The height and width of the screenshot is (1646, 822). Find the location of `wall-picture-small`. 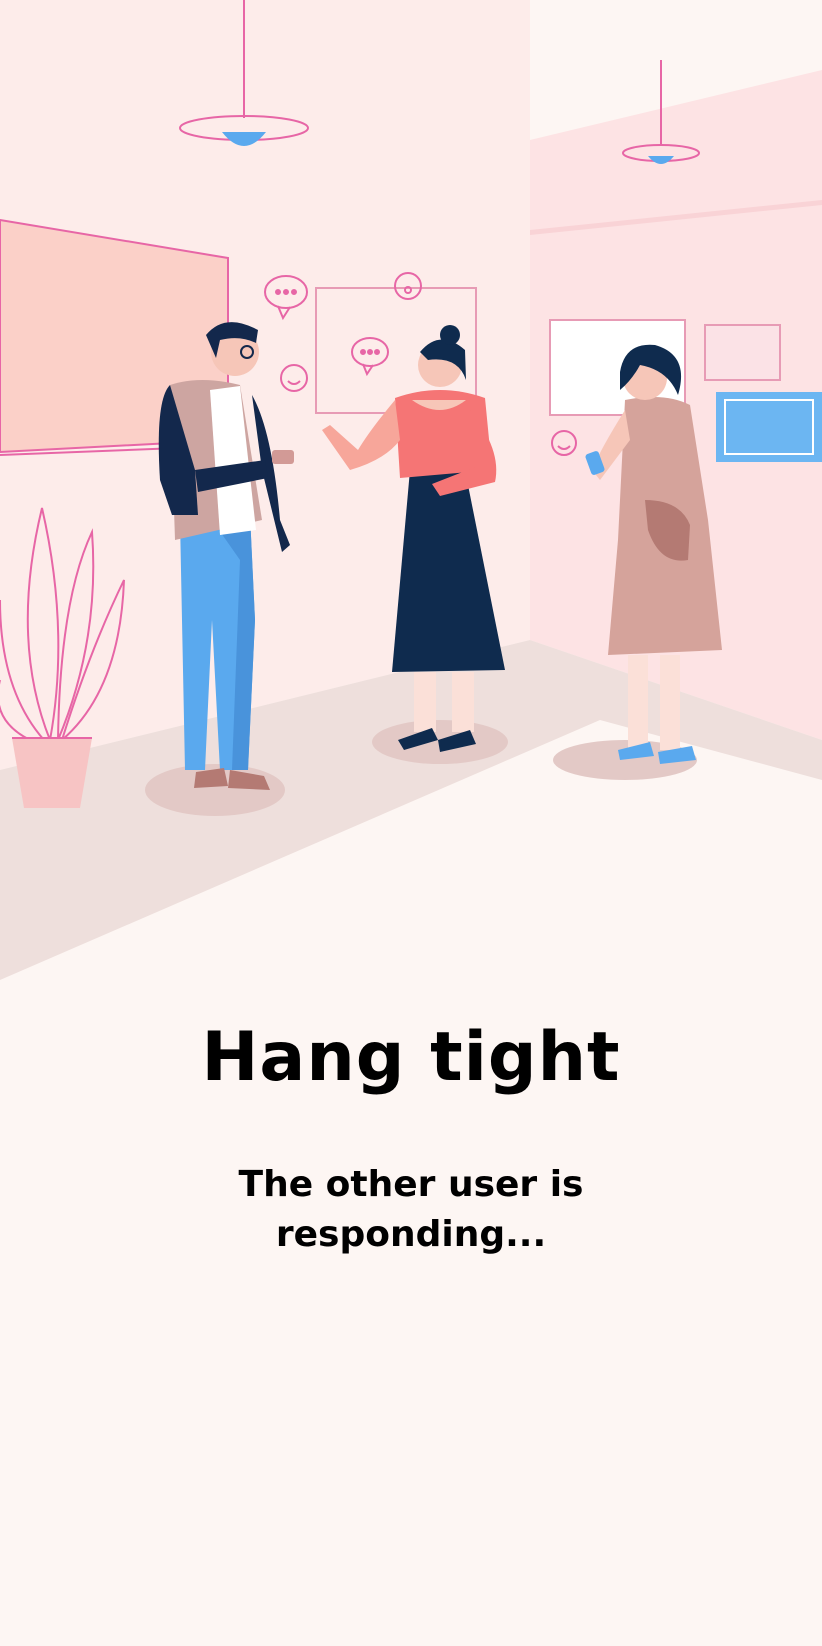

wall-picture-small is located at coordinates (742, 352).